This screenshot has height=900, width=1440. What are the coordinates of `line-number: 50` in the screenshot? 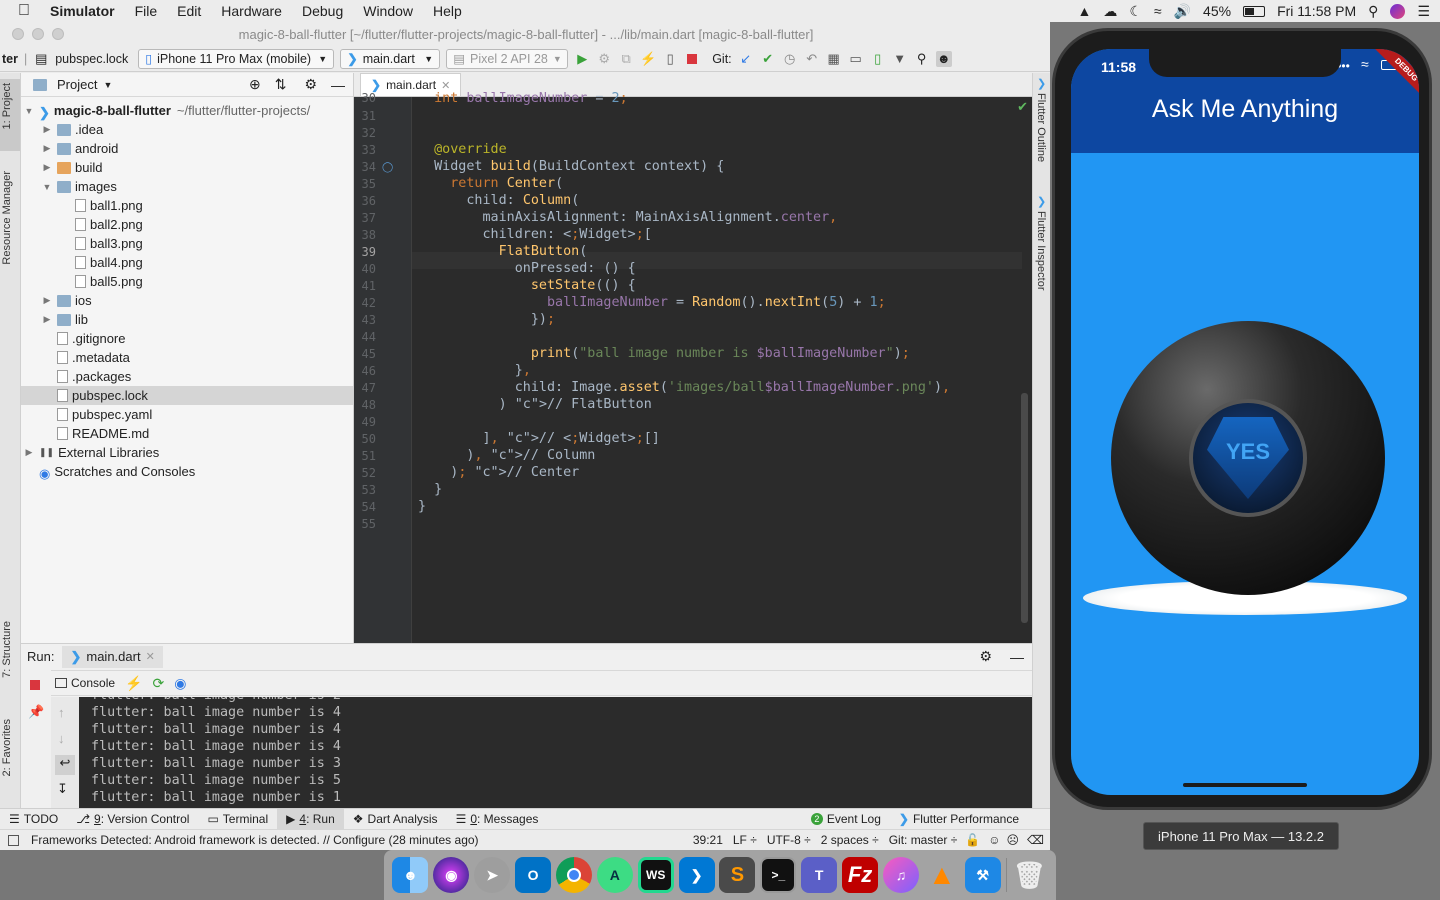 It's located at (365, 439).